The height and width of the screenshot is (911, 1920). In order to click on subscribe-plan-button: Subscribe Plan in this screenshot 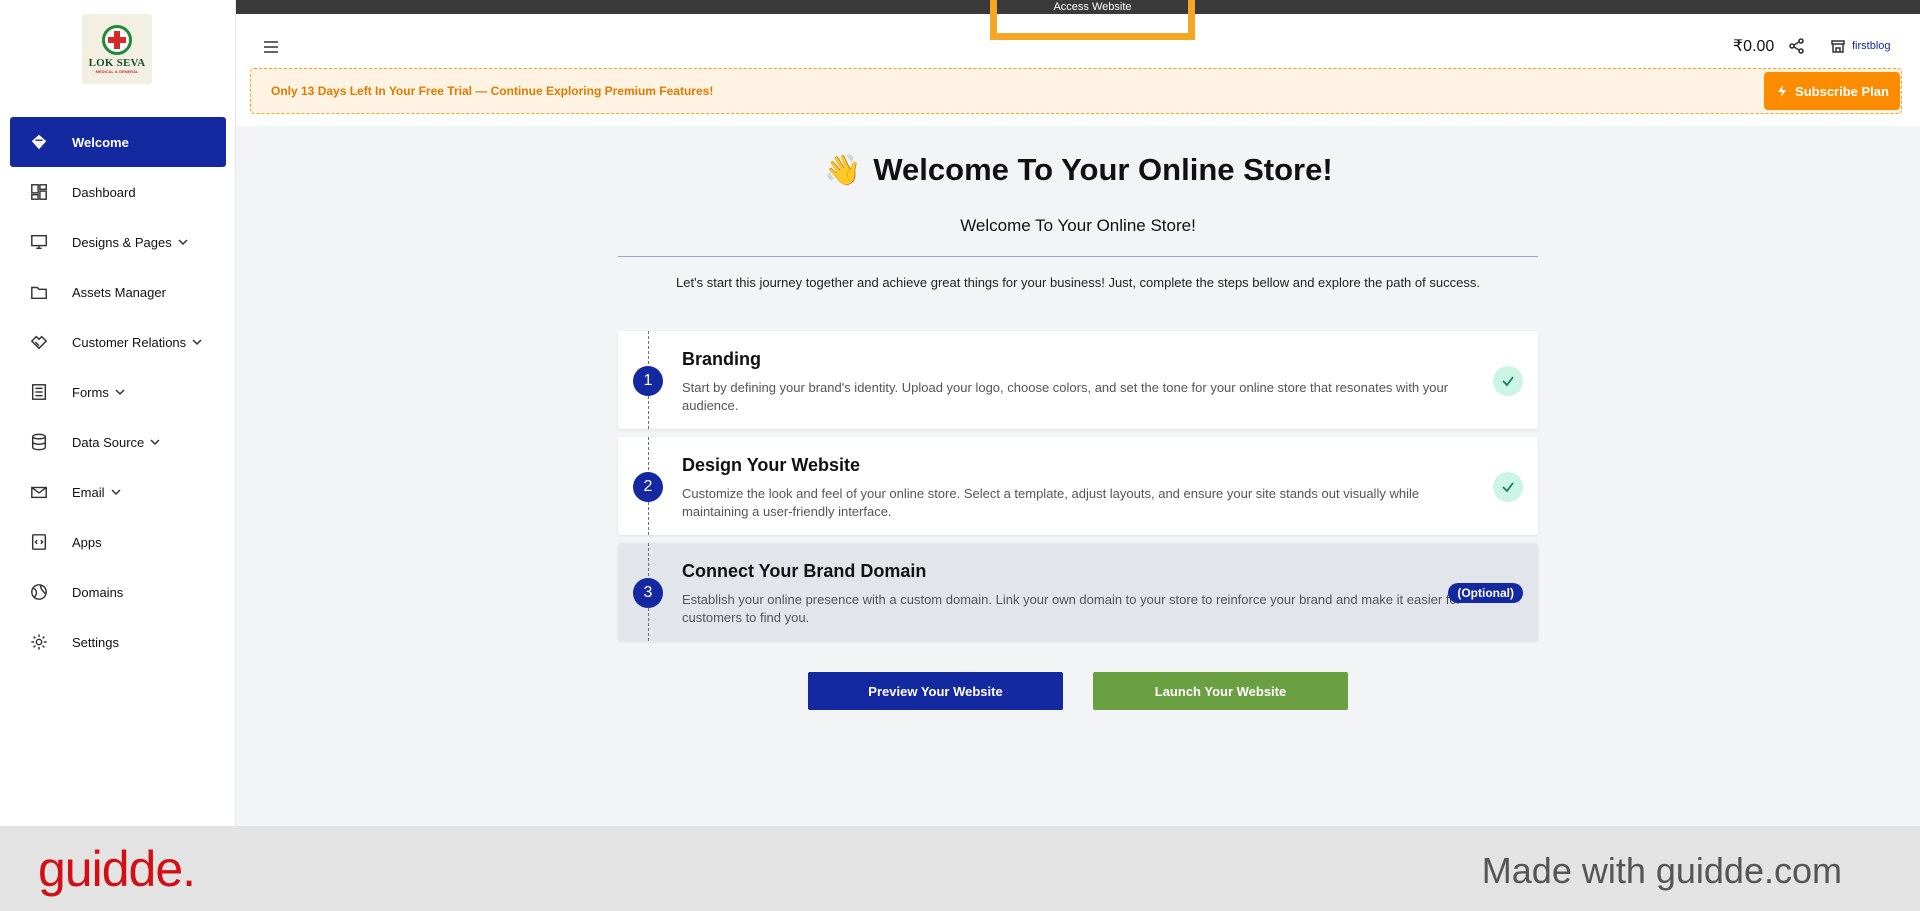, I will do `click(1832, 91)`.